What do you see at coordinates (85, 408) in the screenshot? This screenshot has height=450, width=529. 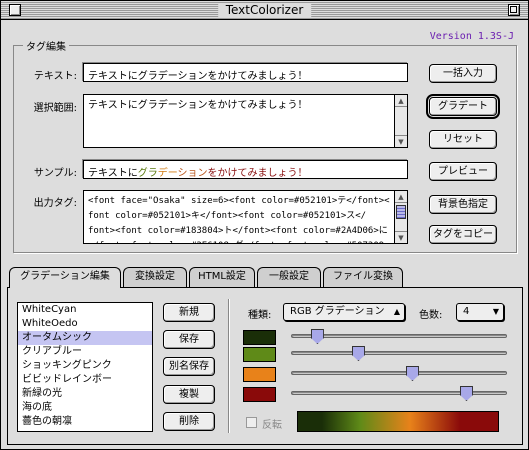 I see `list-item: 海の底` at bounding box center [85, 408].